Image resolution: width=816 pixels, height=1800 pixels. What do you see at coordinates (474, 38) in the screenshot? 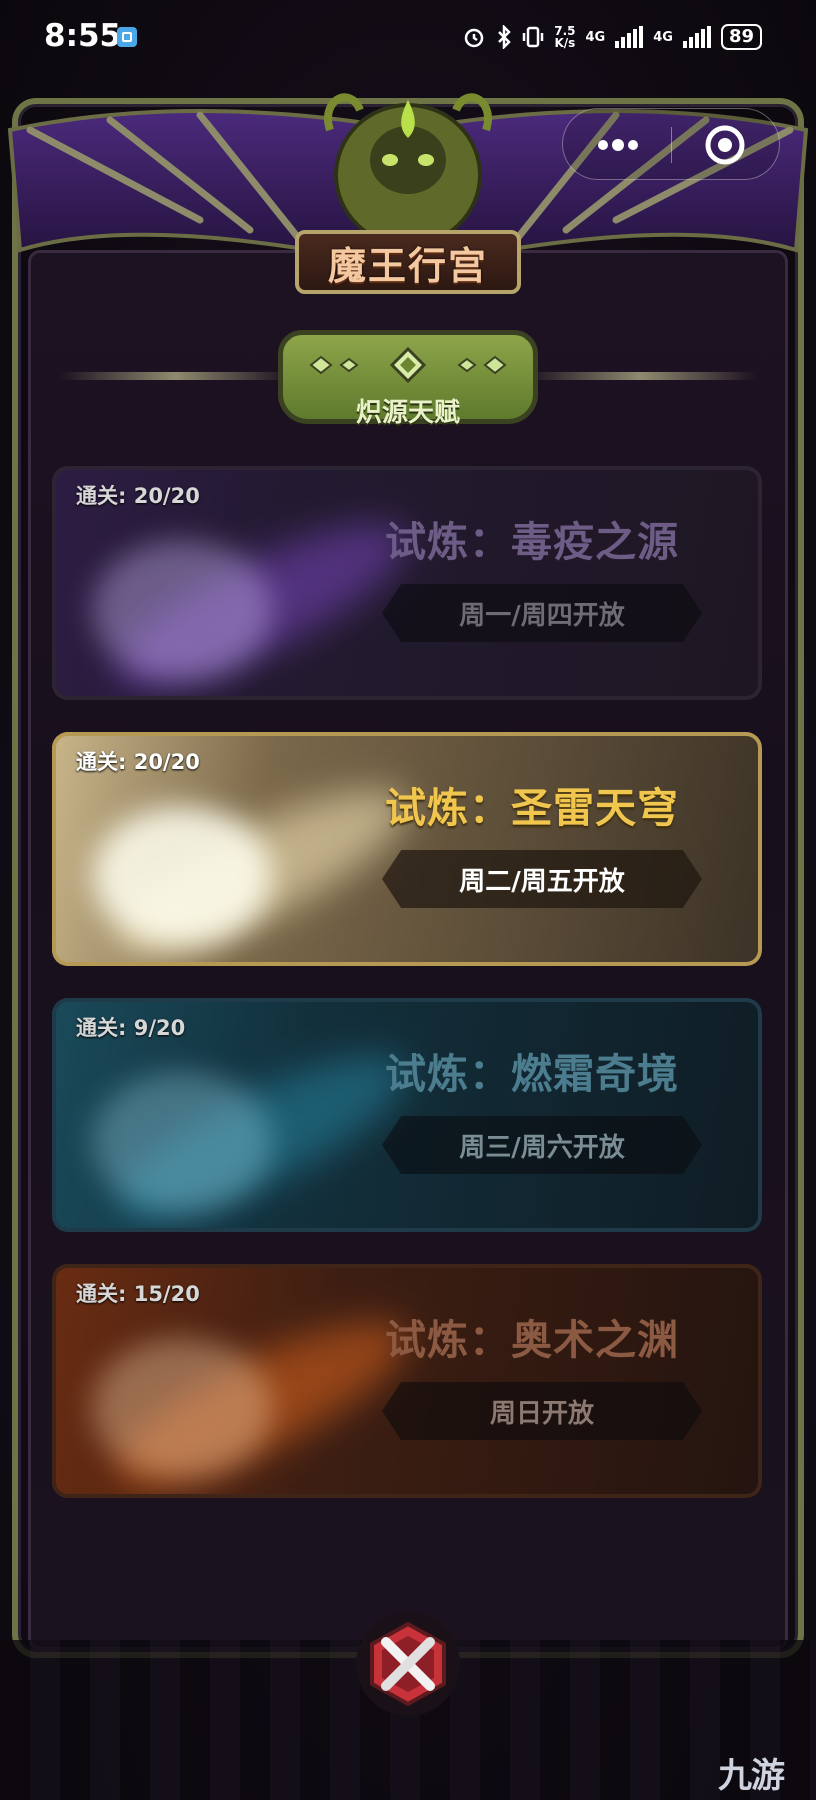
I see `alarm-icon` at bounding box center [474, 38].